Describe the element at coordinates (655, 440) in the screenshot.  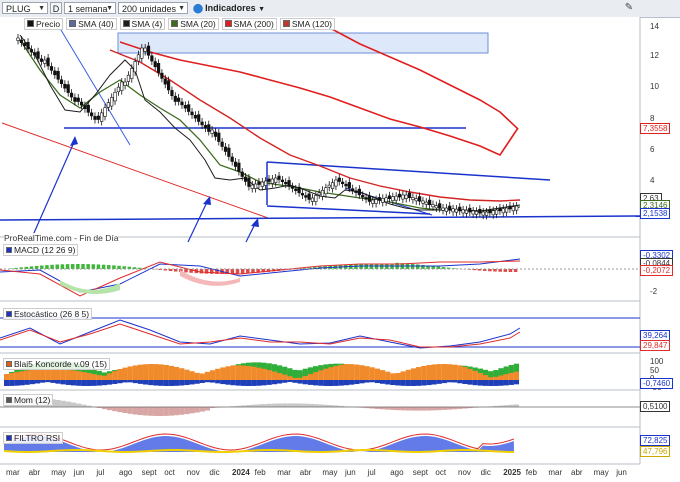
I see `rsi-tag-1: 72,825` at that location.